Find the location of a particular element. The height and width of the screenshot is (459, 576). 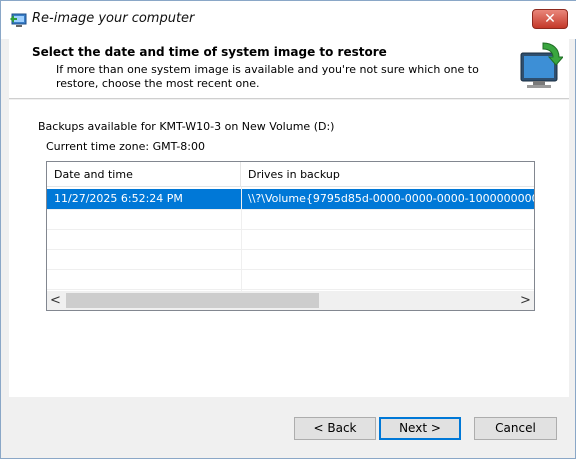

row-date: 11/27/2025 6:52:24 PM is located at coordinates (118, 198).